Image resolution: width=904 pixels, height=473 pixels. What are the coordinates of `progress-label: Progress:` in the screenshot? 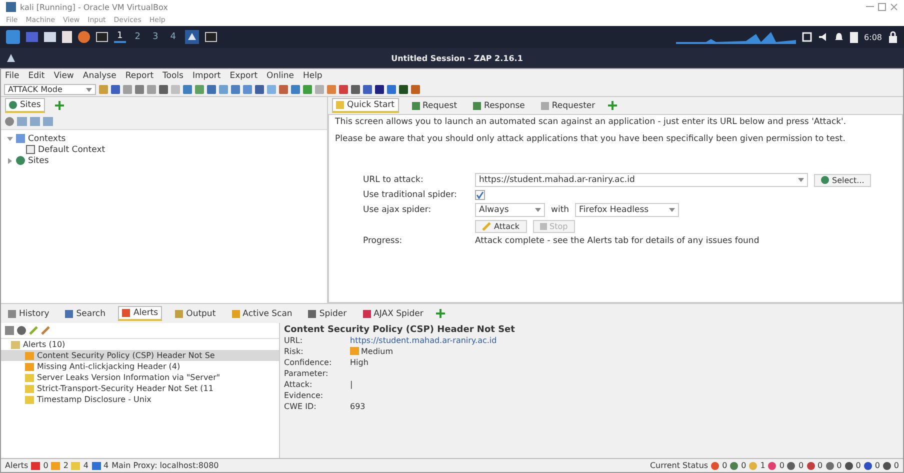 It's located at (383, 241).